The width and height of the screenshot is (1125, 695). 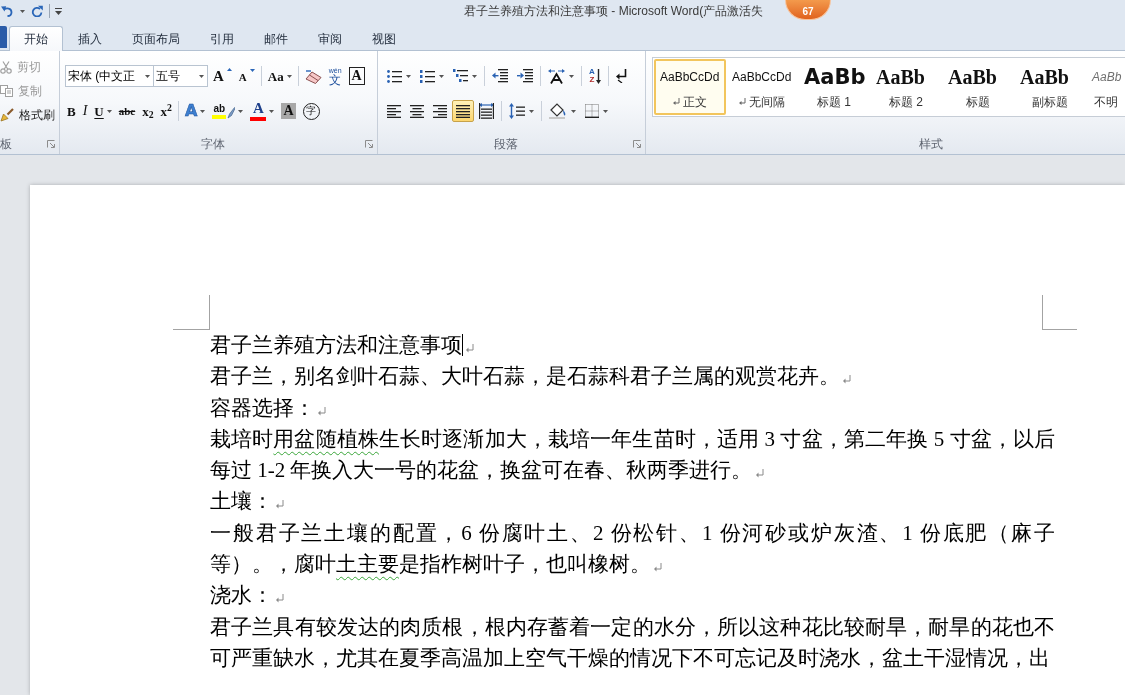 What do you see at coordinates (621, 76) in the screenshot?
I see `return-arrow-icon` at bounding box center [621, 76].